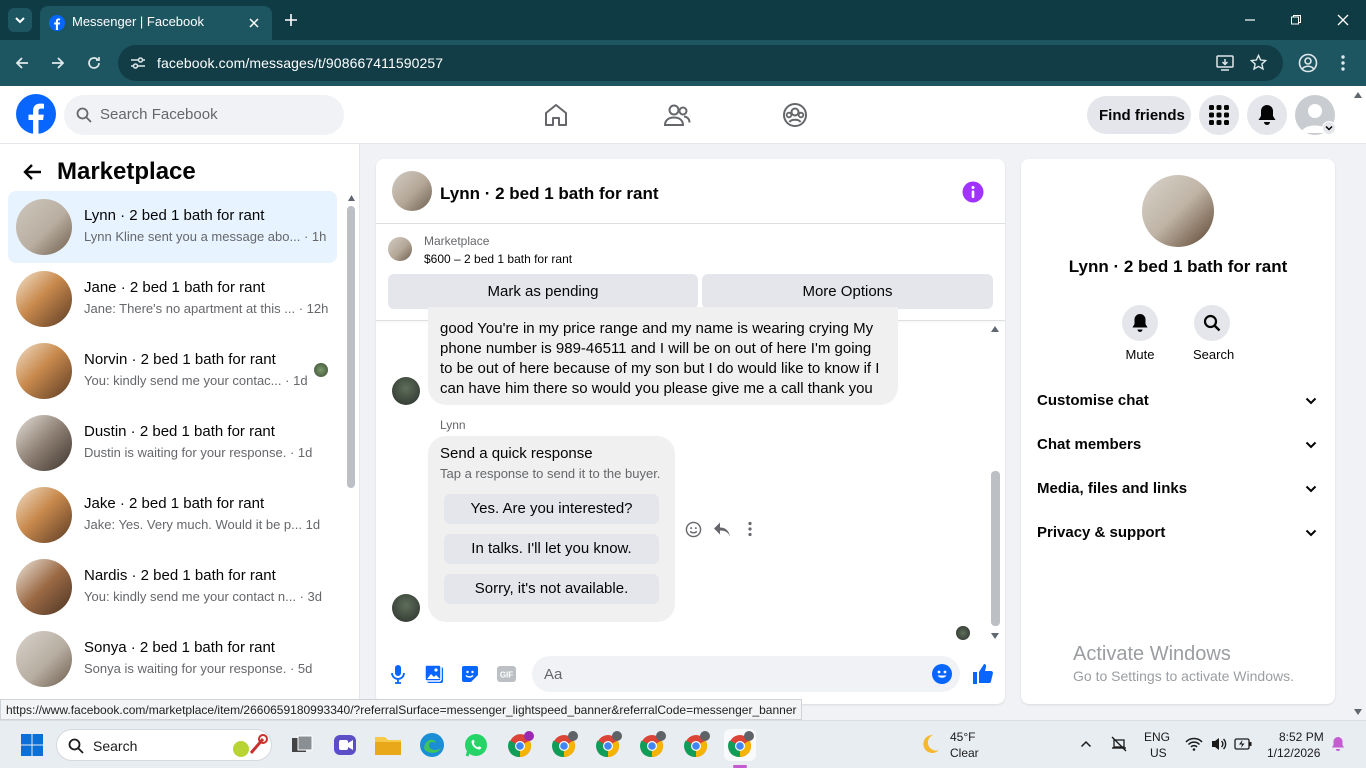  What do you see at coordinates (962, 737) in the screenshot?
I see `weather-temp: 45°F` at bounding box center [962, 737].